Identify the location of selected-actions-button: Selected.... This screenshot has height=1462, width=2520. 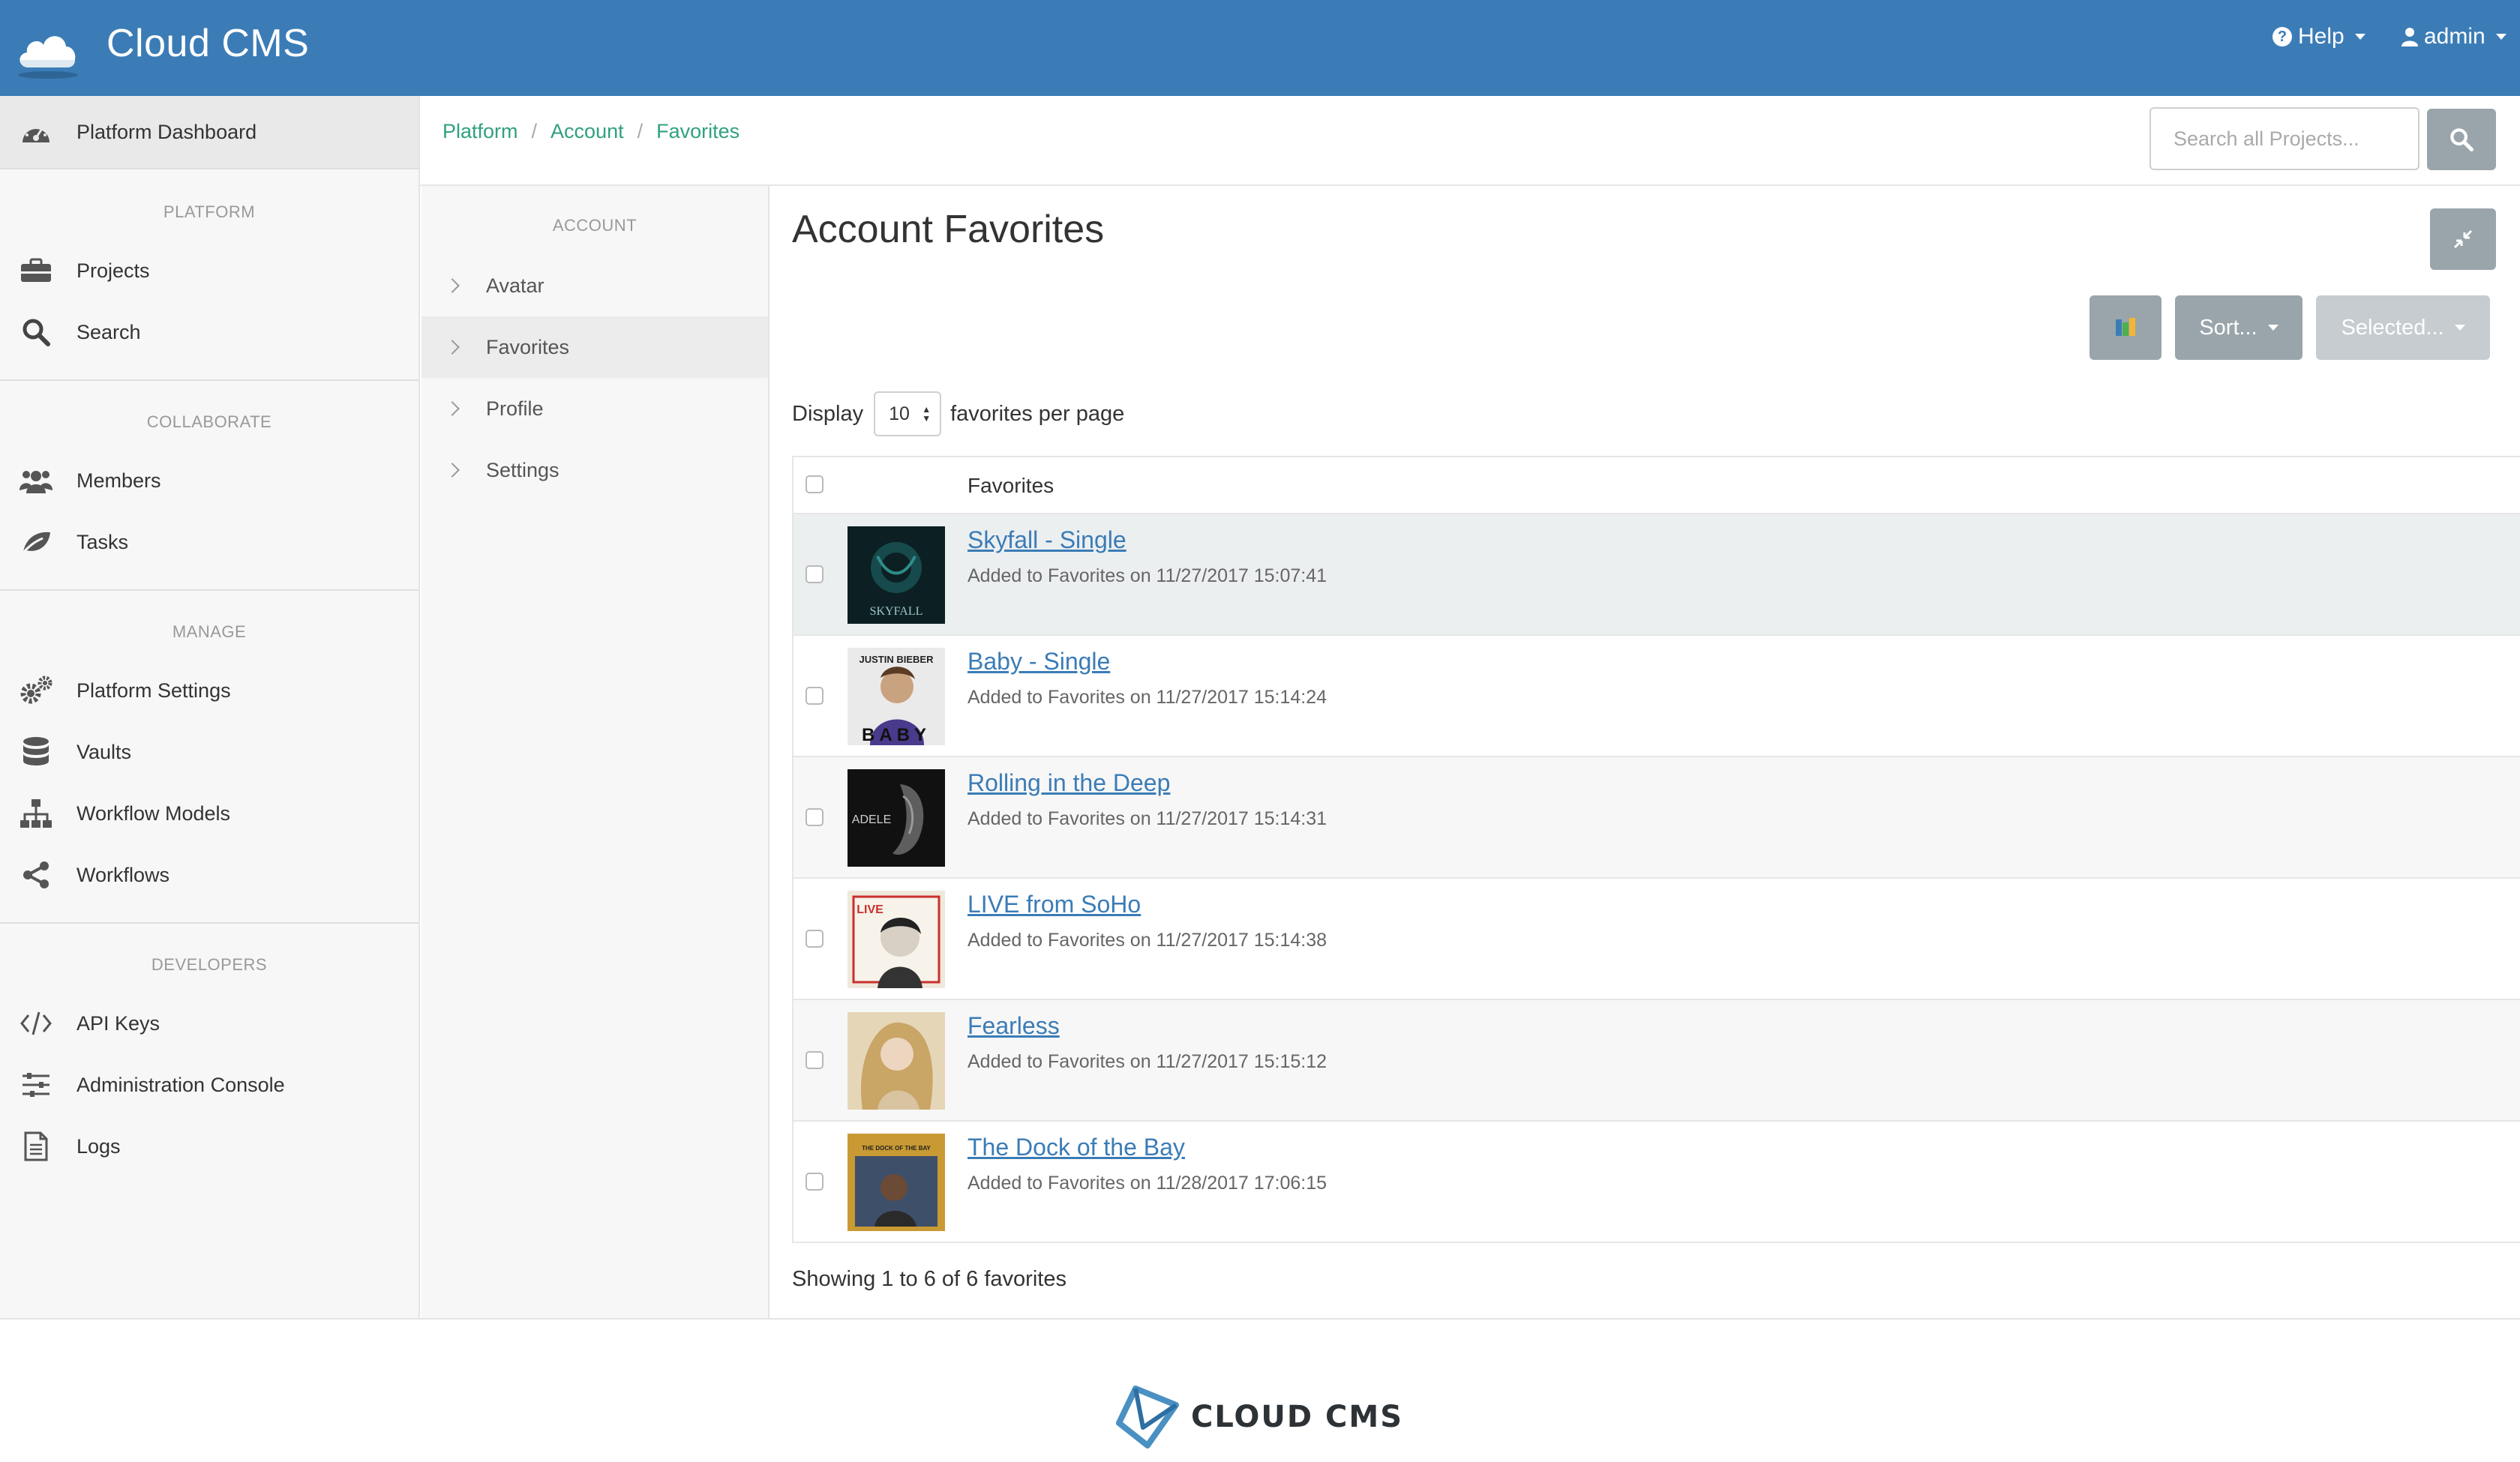
(2403, 327).